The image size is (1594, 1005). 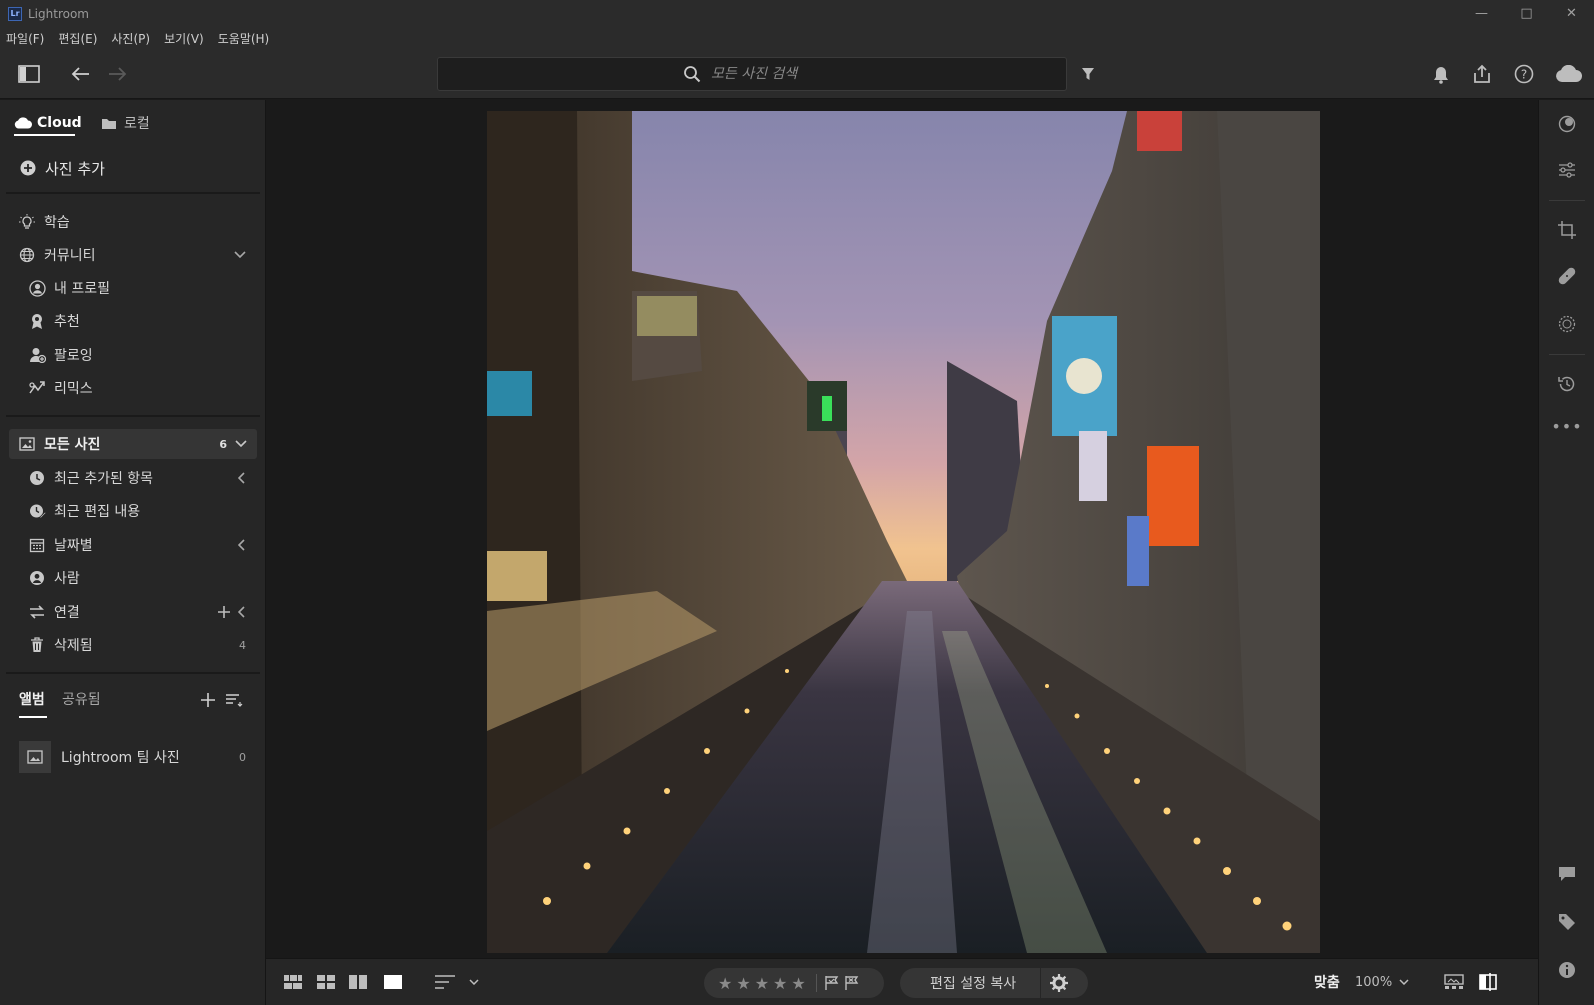 I want to click on sidebar-item-learn-label: 학습, so click(x=57, y=223).